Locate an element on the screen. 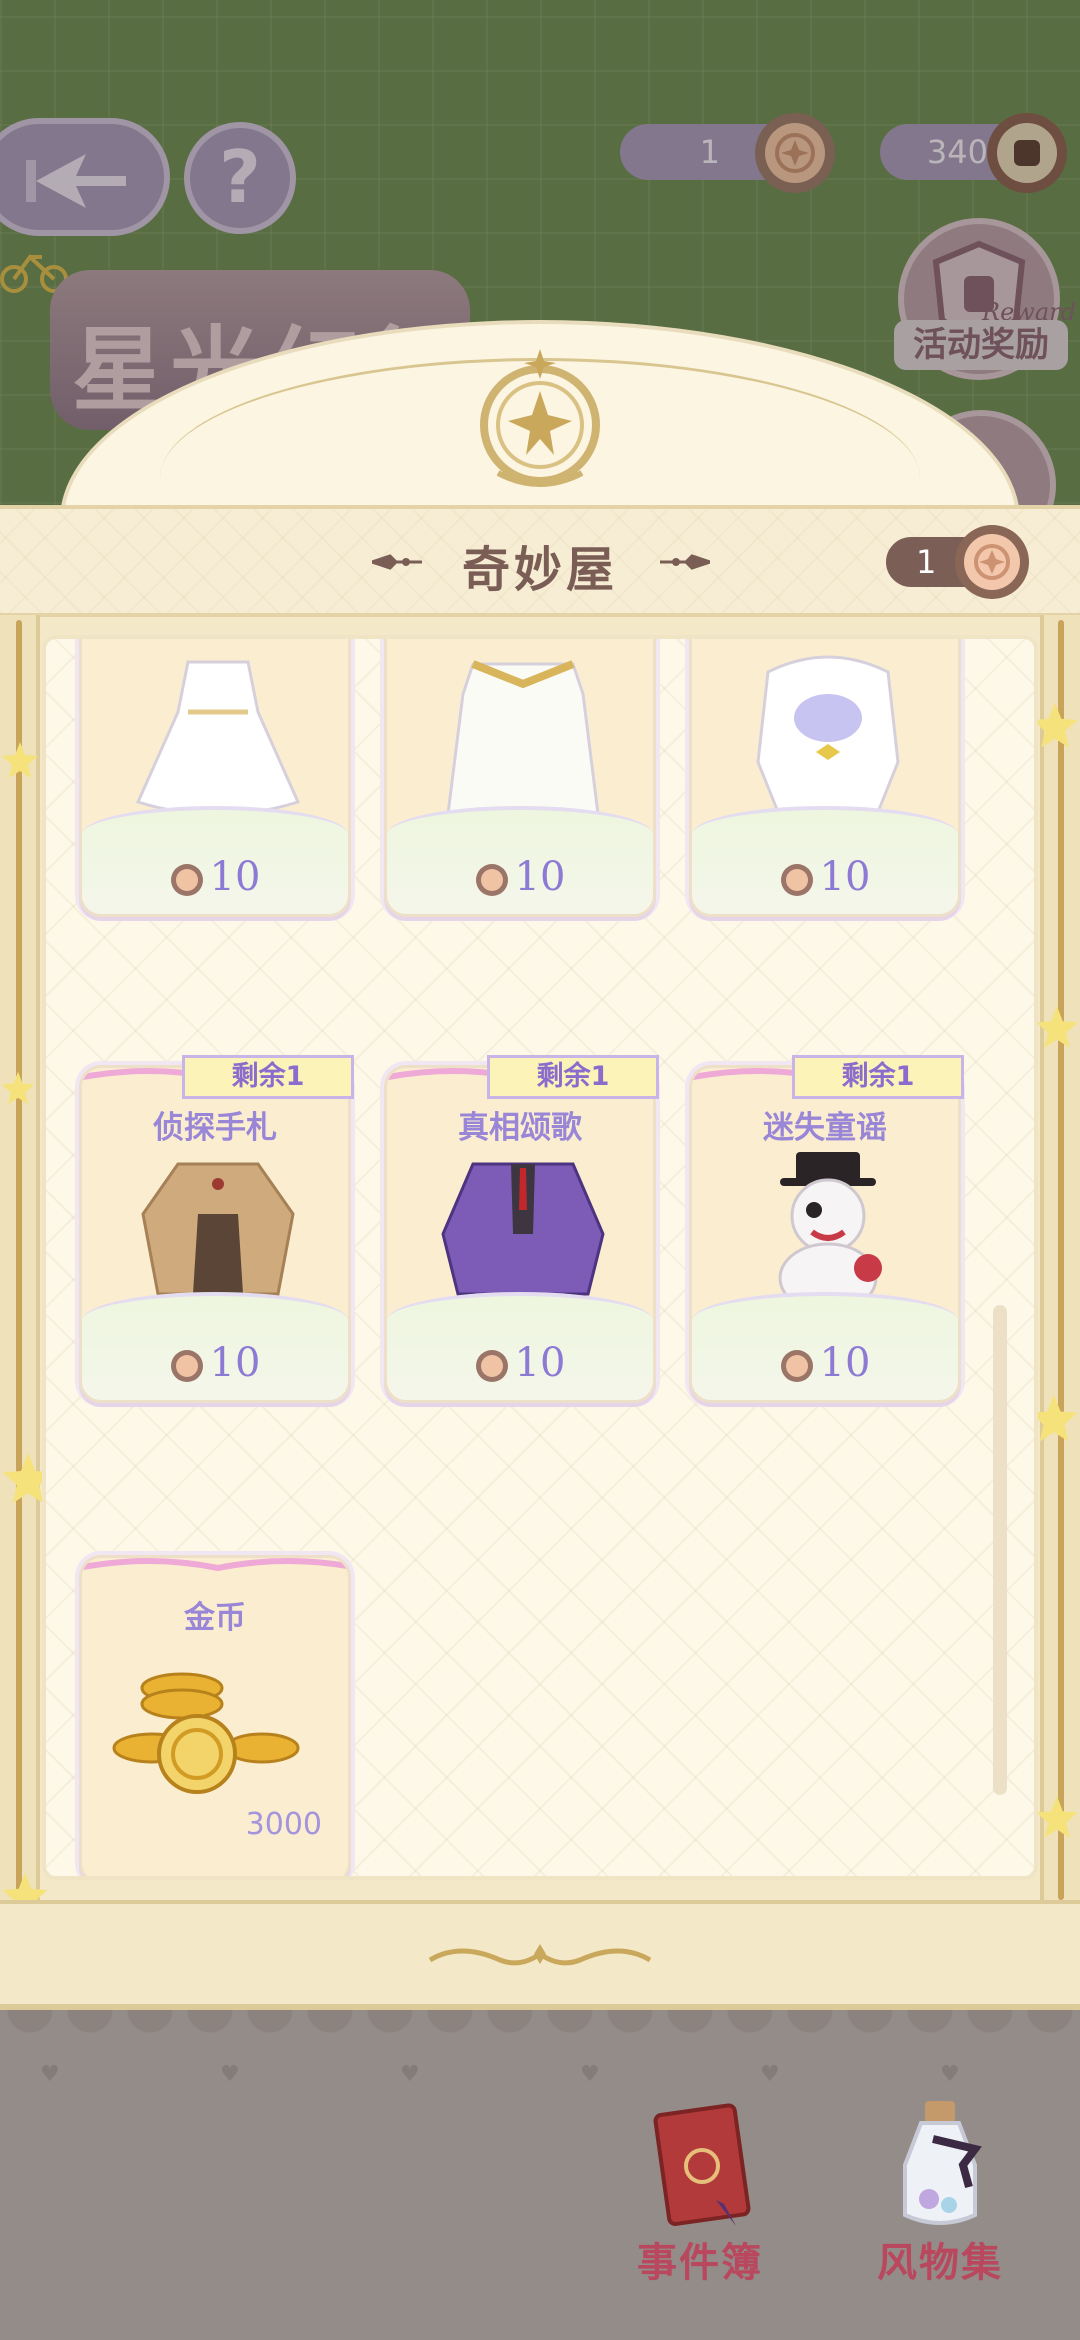 The image size is (1080, 2340). bottle-icon is located at coordinates (942, 2163).